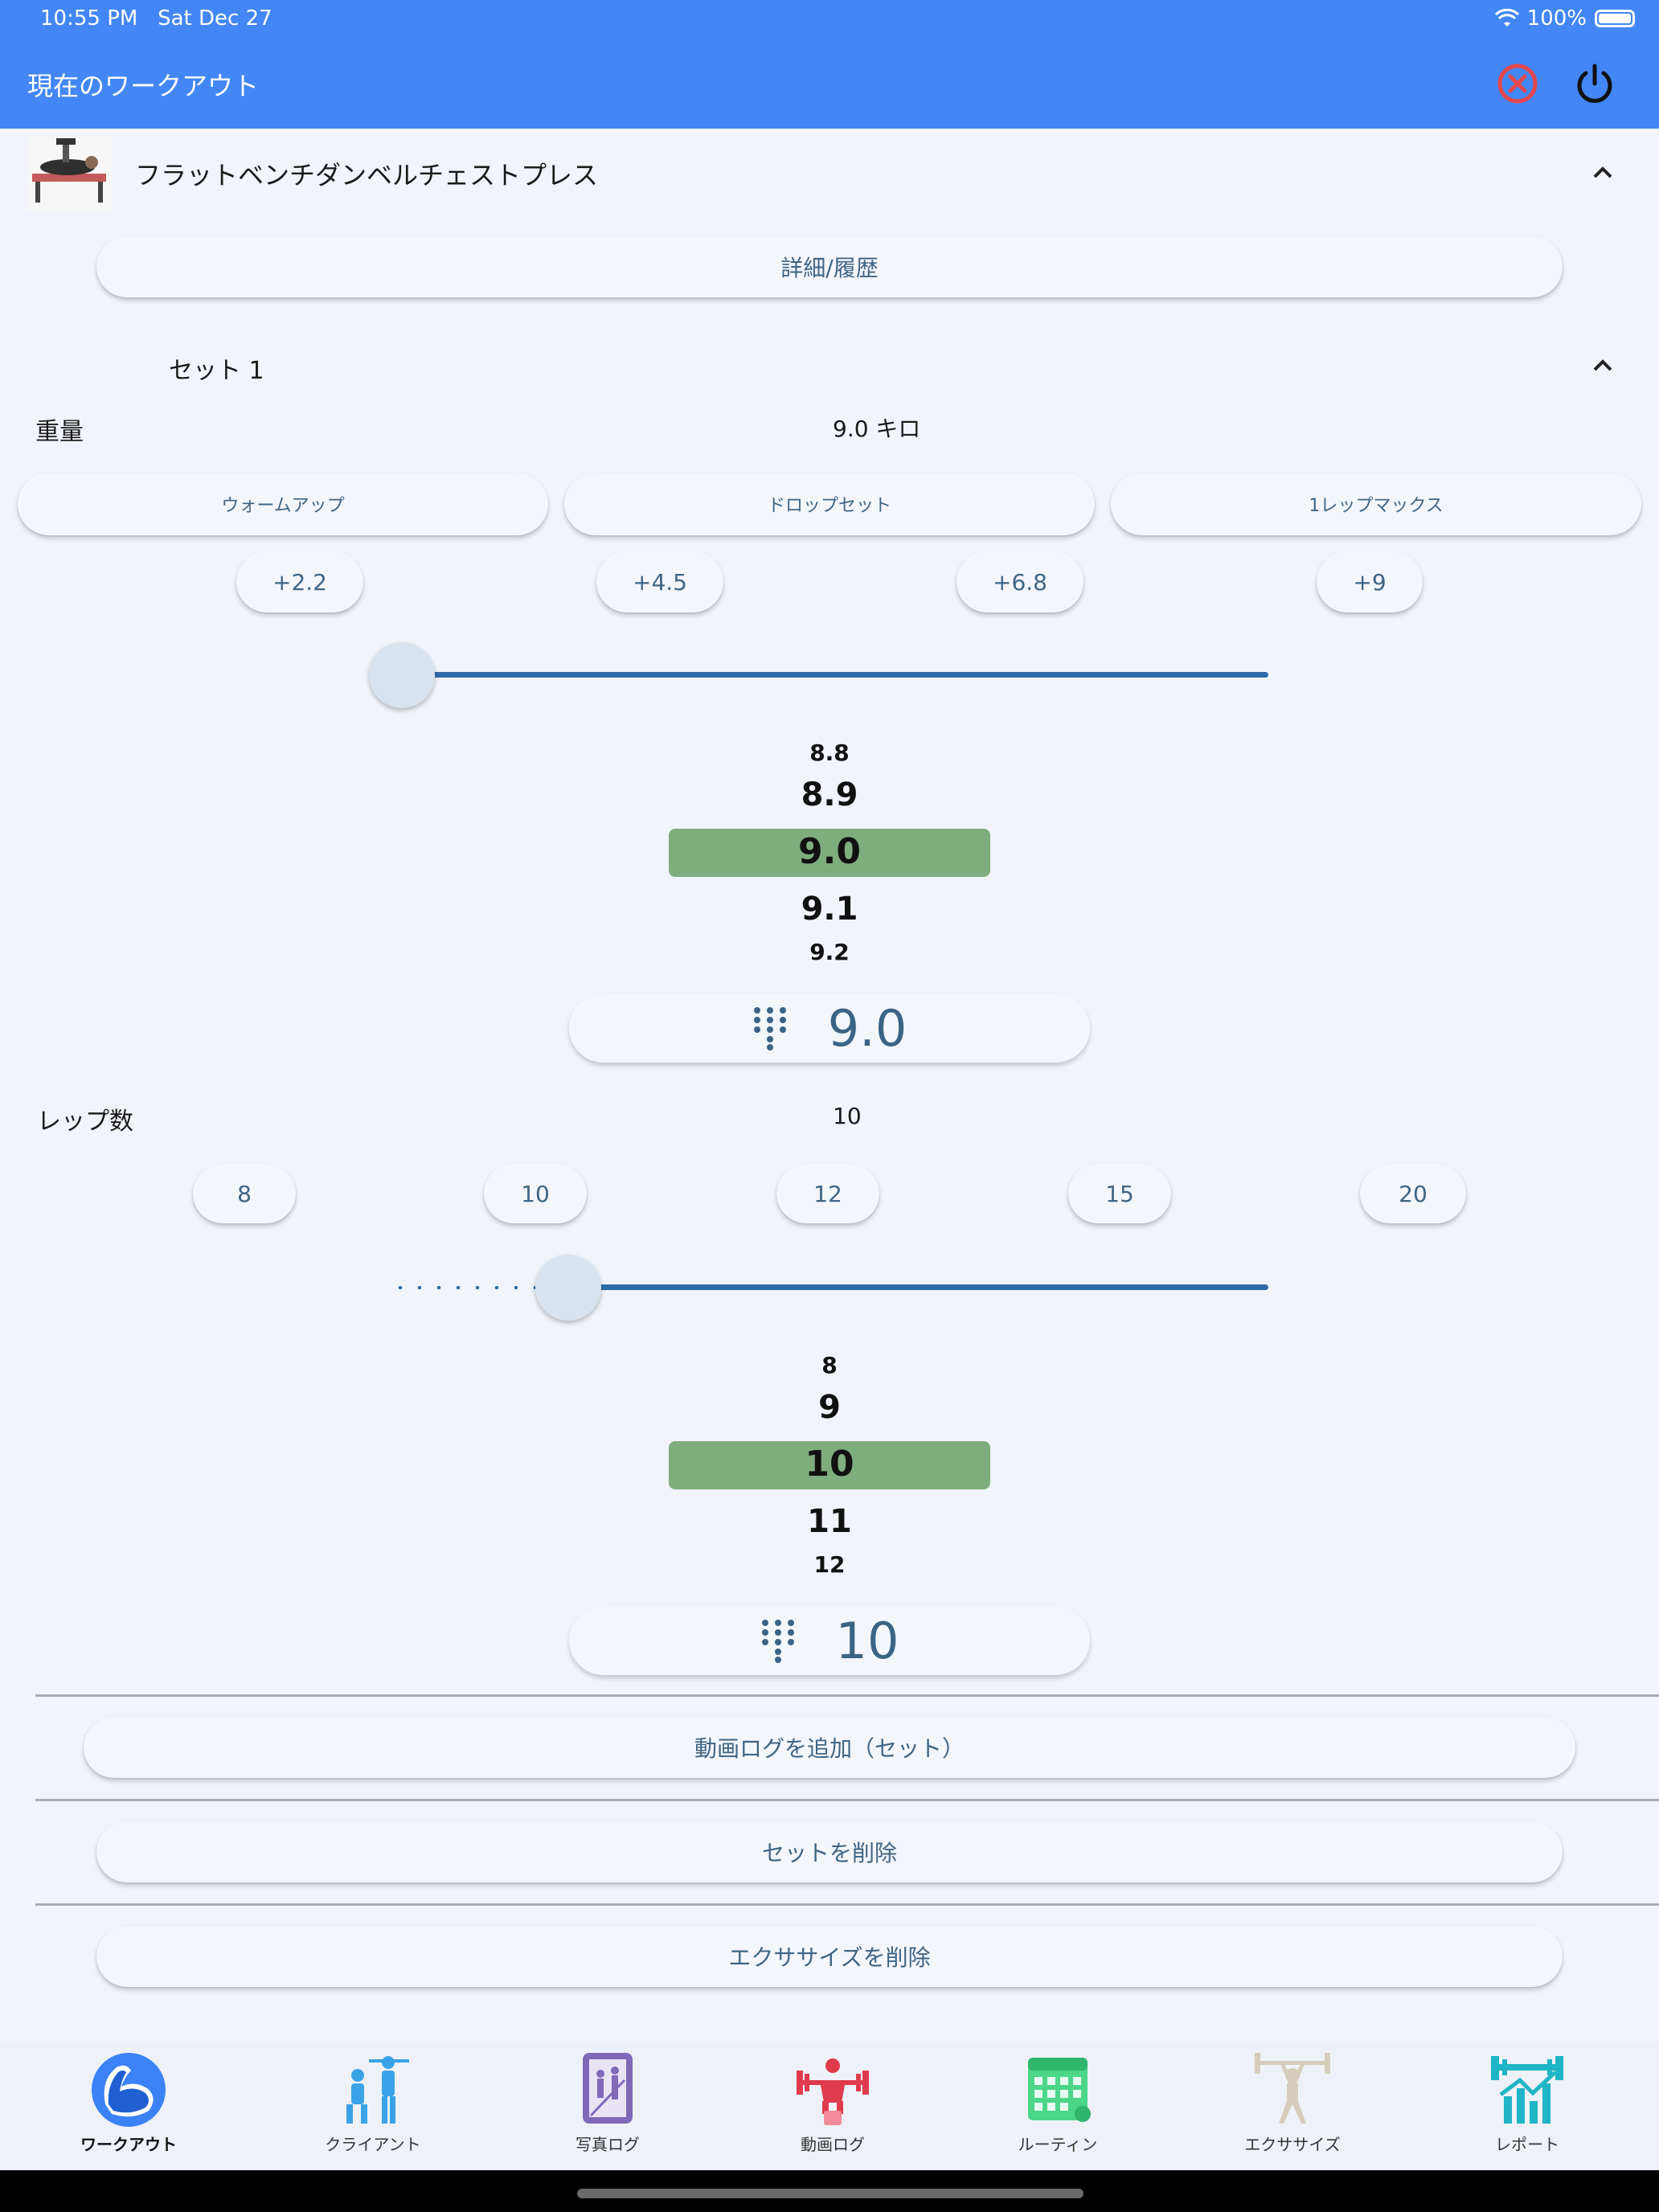  Describe the element at coordinates (85, 1122) in the screenshot. I see `reps-label: レップ数` at that location.